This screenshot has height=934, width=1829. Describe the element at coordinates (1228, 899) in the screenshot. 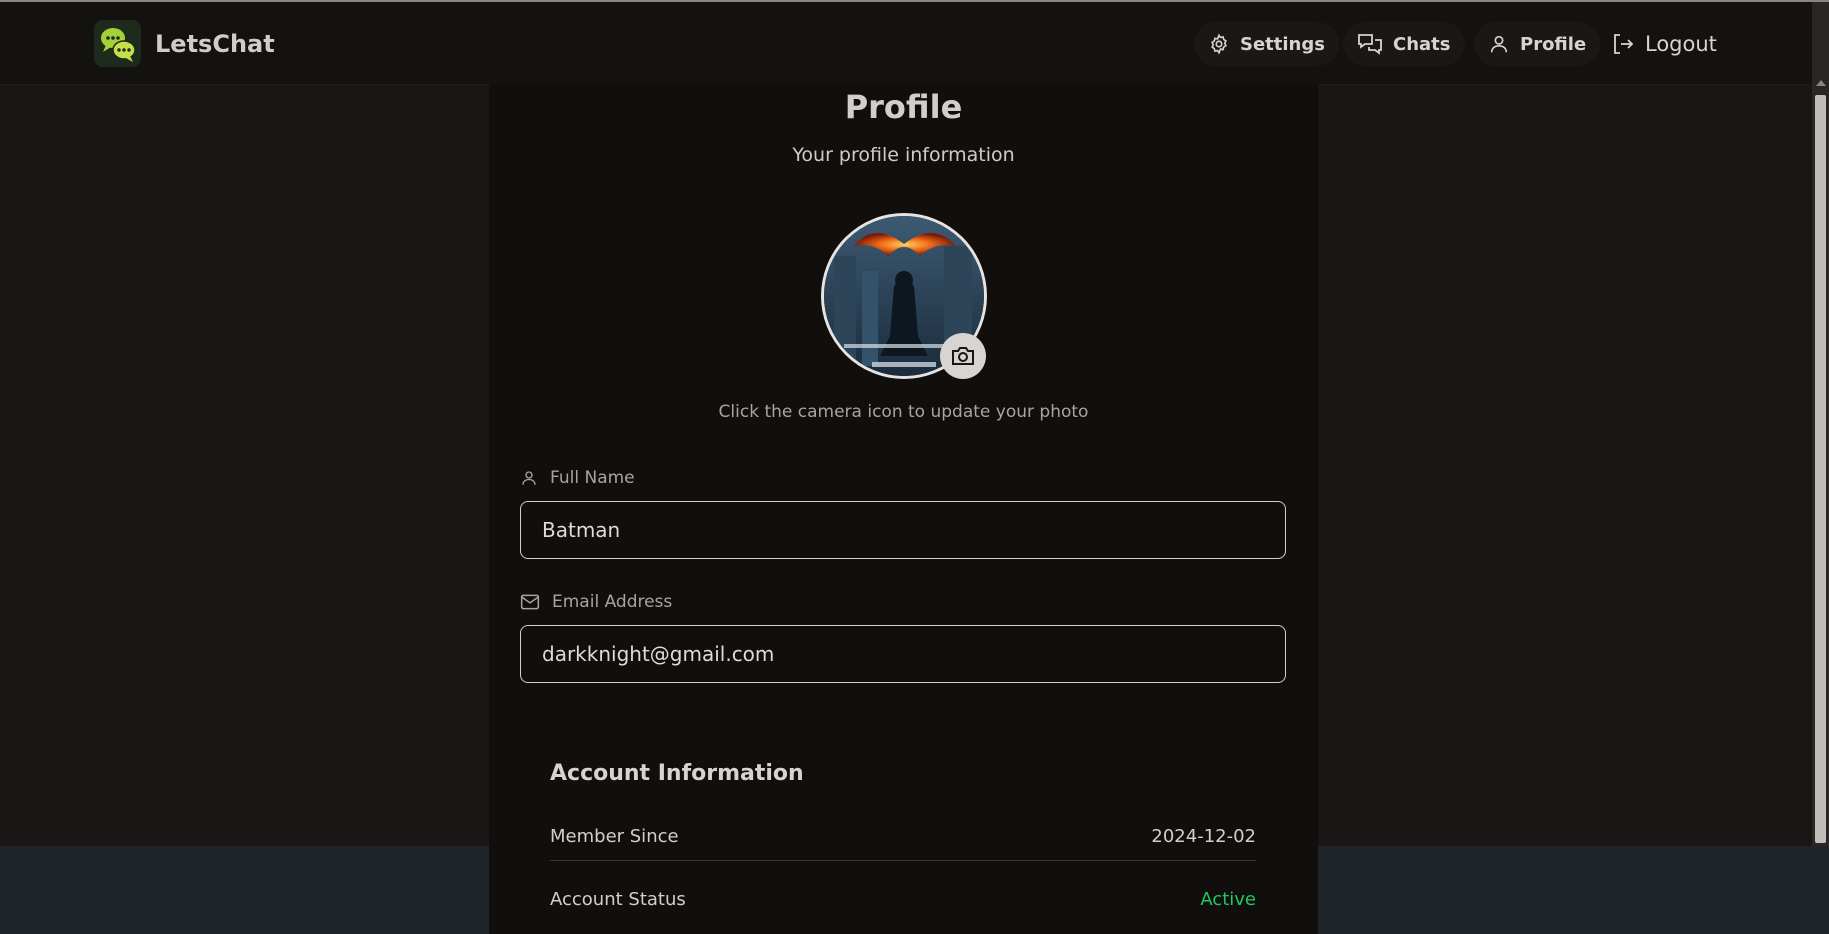

I see `account-status-value: Active` at that location.